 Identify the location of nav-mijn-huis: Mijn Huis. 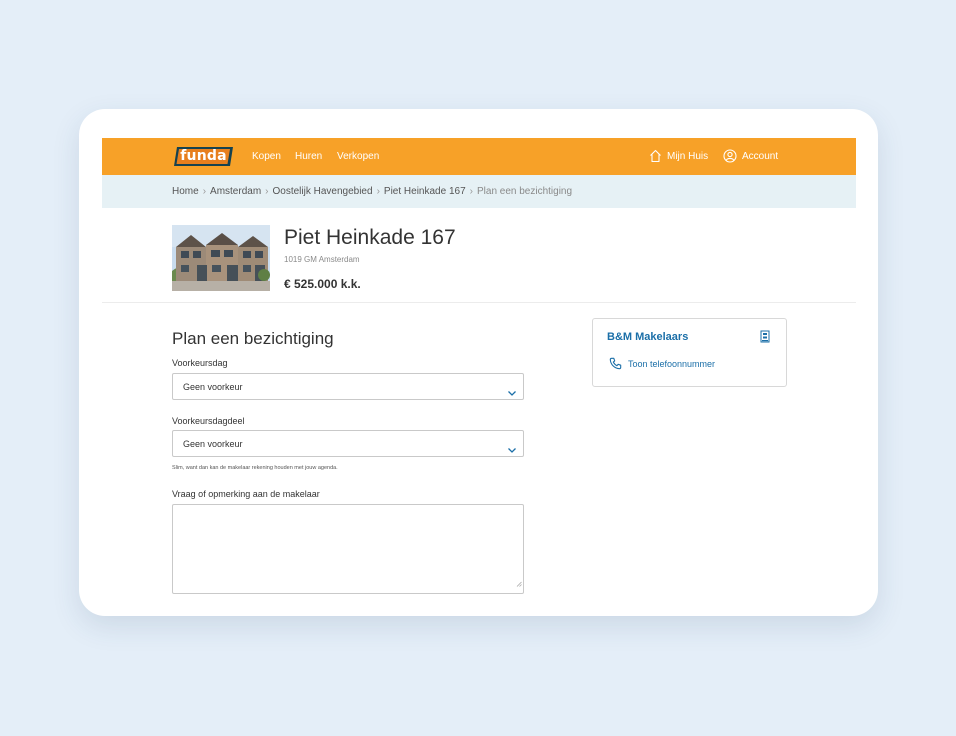
(687, 156).